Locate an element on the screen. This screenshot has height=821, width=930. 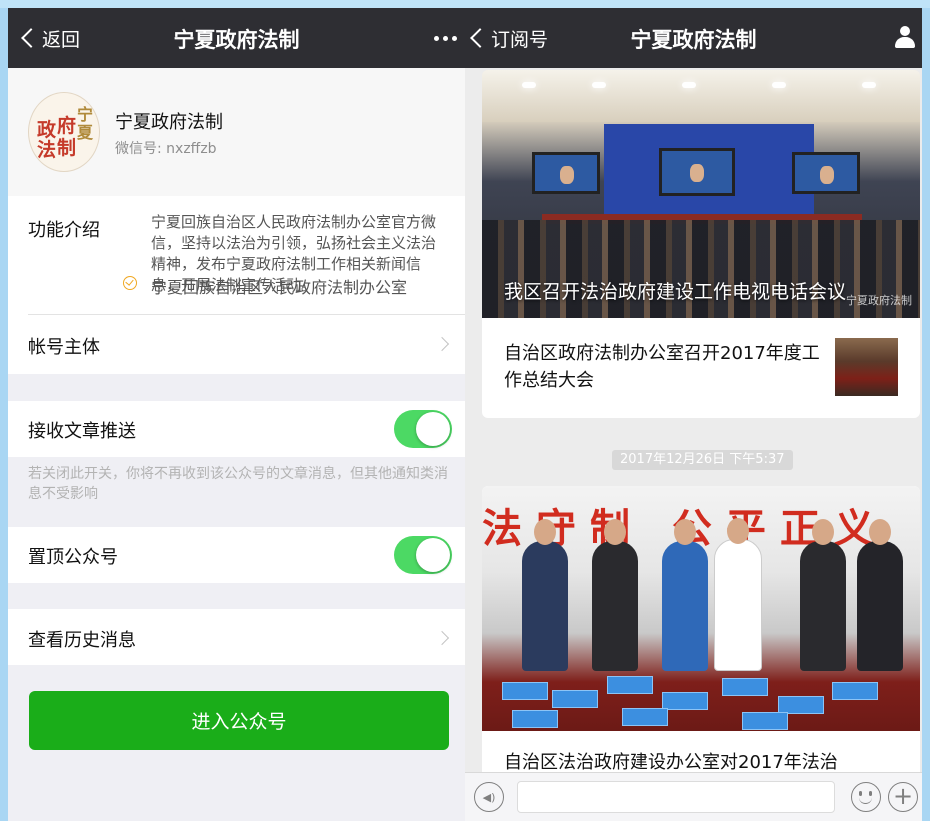
receive-push-toggle is located at coordinates (423, 429).